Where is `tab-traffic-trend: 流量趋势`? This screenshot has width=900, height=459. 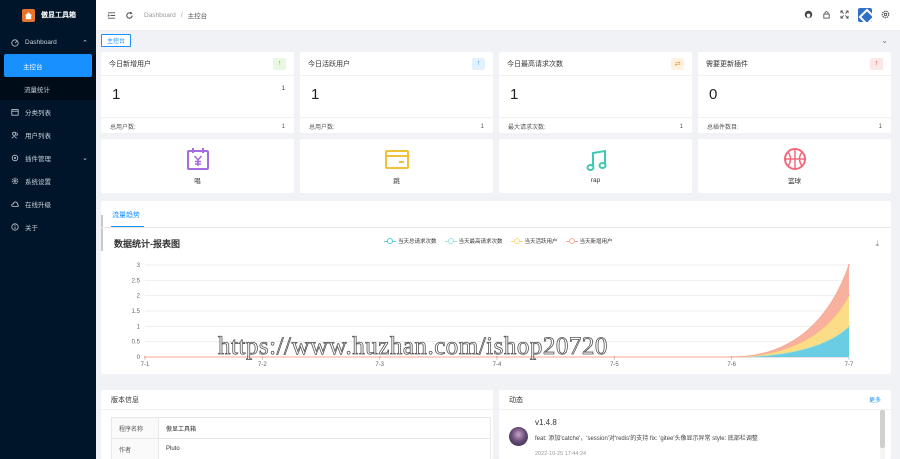
tab-traffic-trend: 流量趋势 is located at coordinates (126, 215).